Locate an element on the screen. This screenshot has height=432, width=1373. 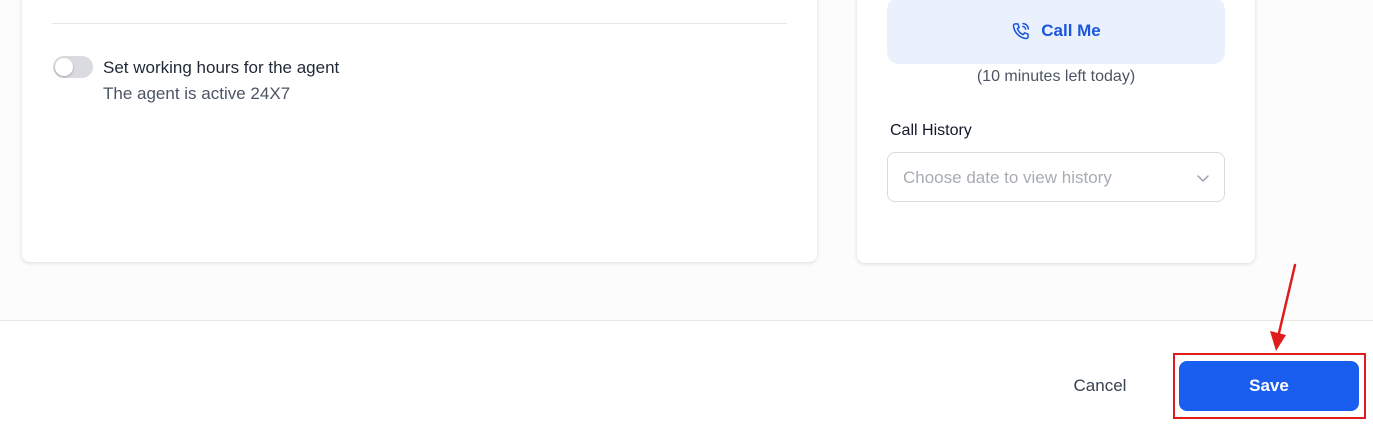
phone-call-icon is located at coordinates (1021, 31).